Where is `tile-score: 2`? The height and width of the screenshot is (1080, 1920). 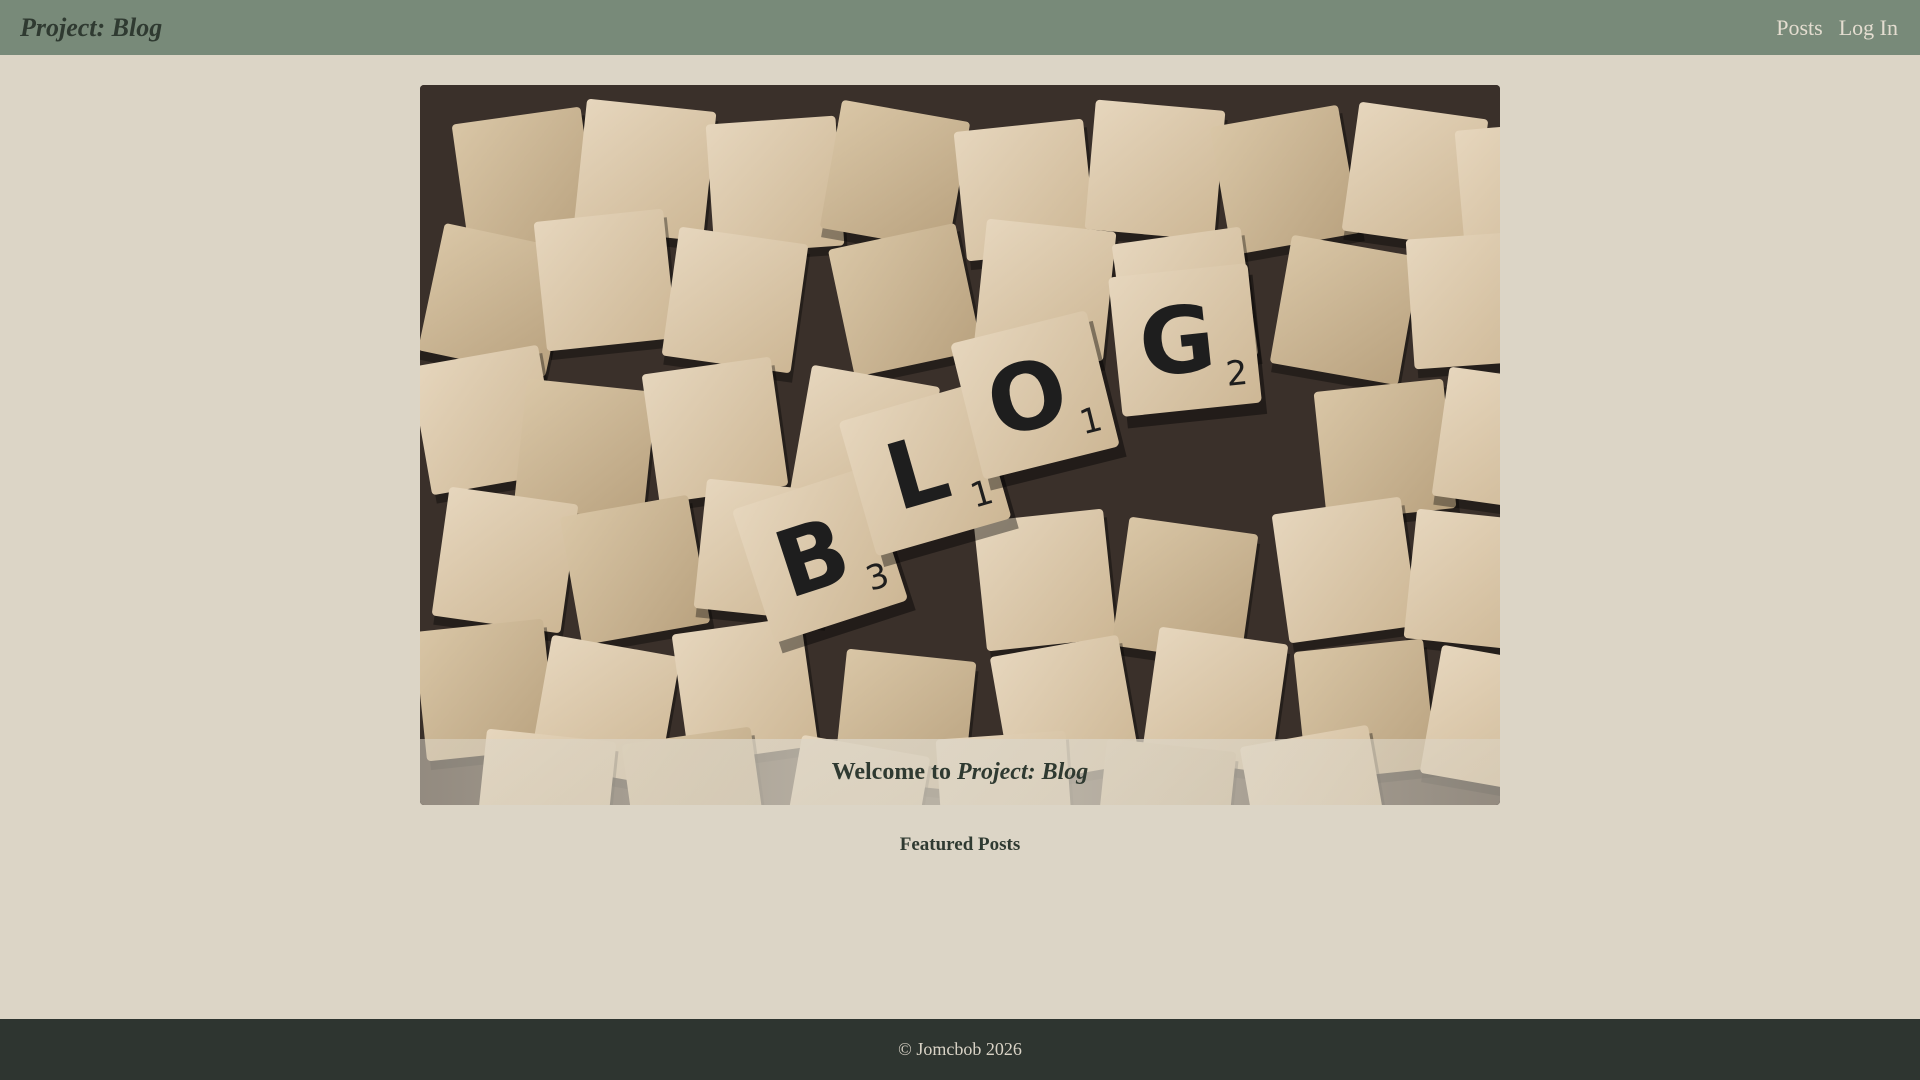
tile-score: 2 is located at coordinates (1237, 374).